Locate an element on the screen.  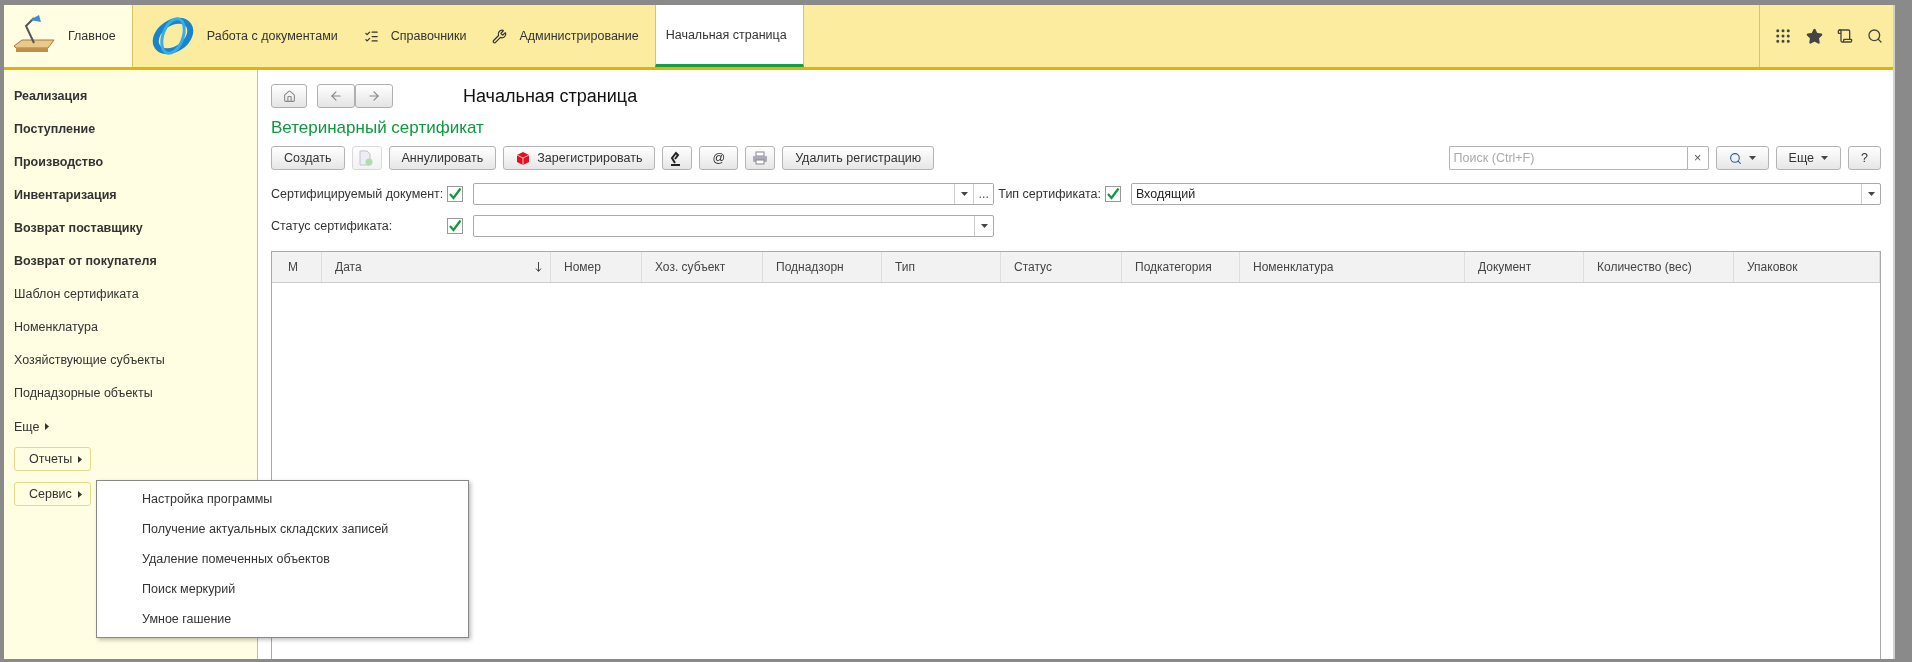
cube-icon is located at coordinates (523, 158).